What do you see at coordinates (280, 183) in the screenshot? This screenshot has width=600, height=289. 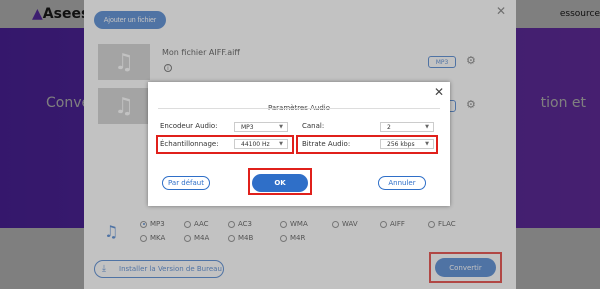 I see `ok-button: OK` at bounding box center [280, 183].